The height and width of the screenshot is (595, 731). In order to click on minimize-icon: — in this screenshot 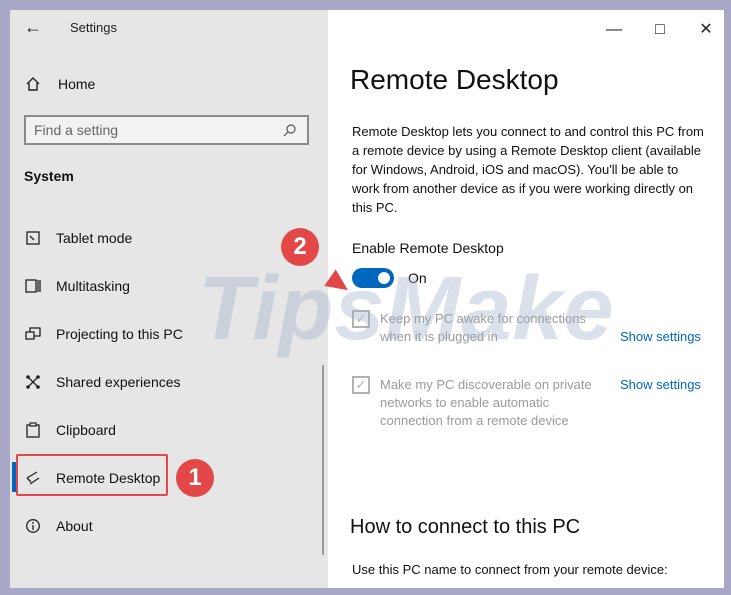, I will do `click(614, 30)`.